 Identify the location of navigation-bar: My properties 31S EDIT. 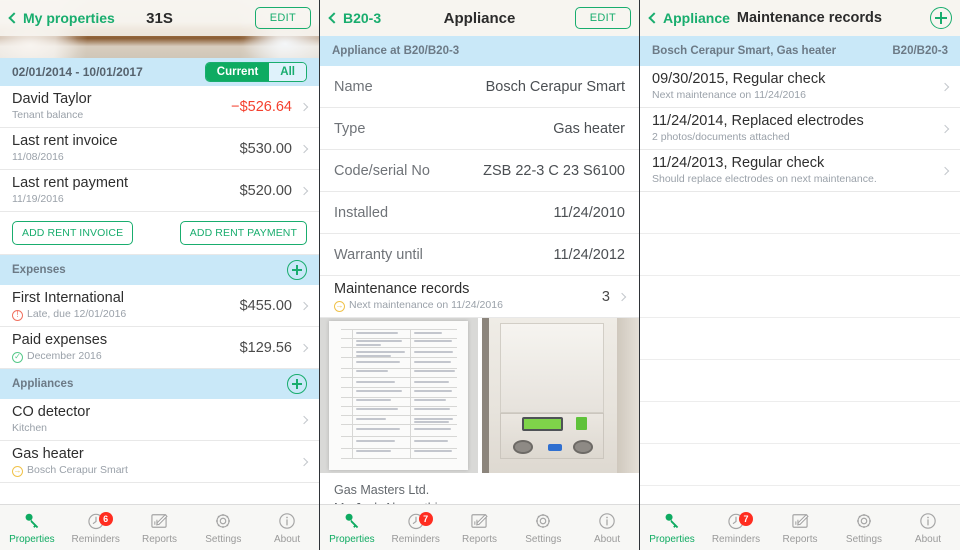
(159, 18).